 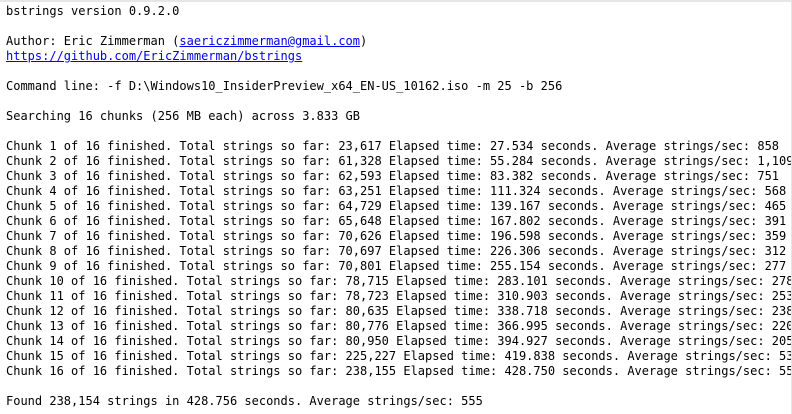 I want to click on version-line: bstrings version 0.9.2.0, so click(x=93, y=11).